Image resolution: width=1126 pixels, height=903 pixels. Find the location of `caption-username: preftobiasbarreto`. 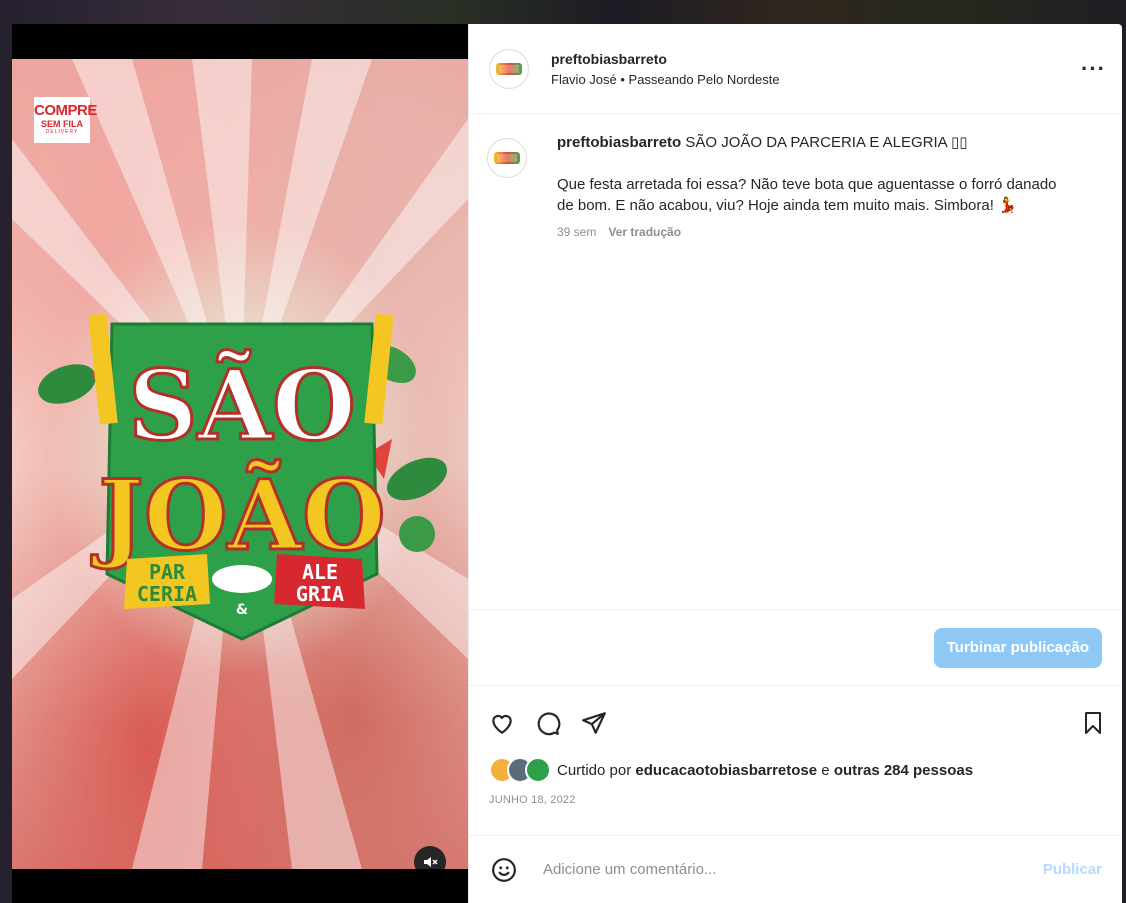

caption-username: preftobiasbarreto is located at coordinates (619, 142).